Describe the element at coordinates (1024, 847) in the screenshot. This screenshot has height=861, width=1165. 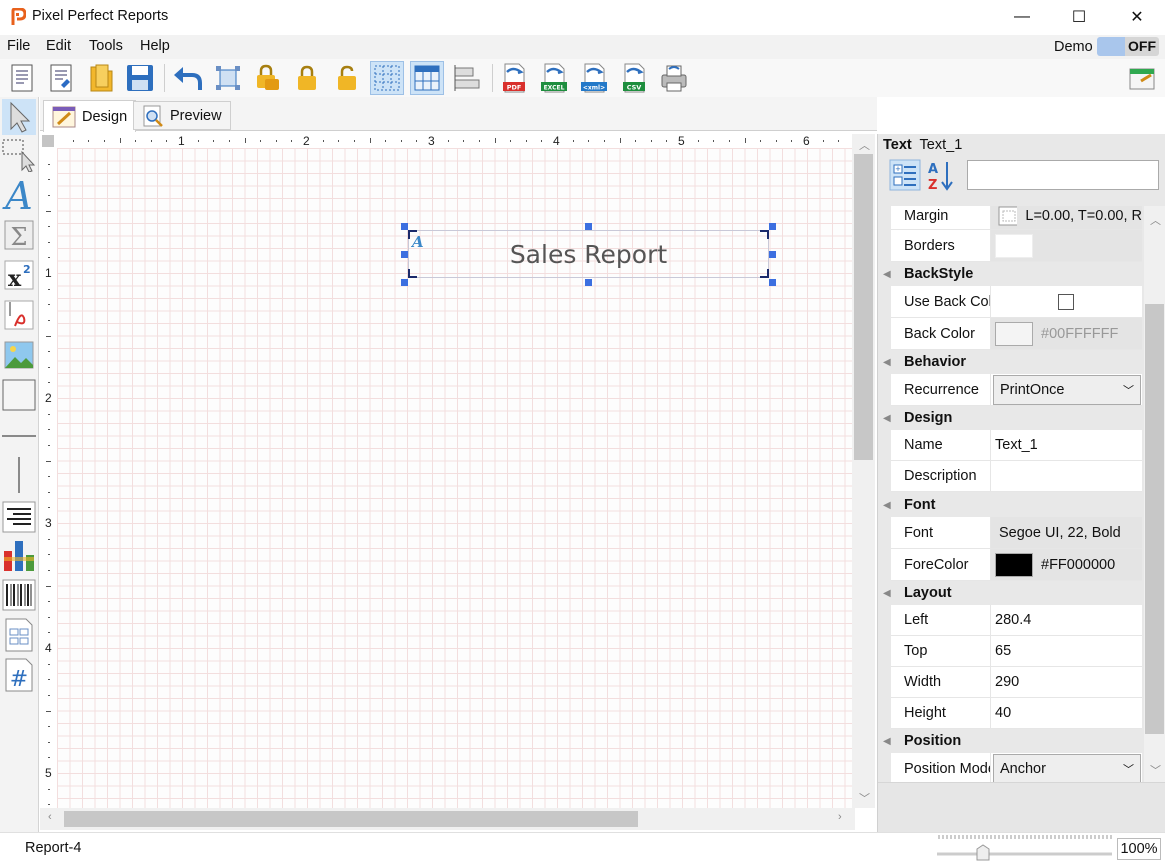
I see `zoom-slider` at that location.